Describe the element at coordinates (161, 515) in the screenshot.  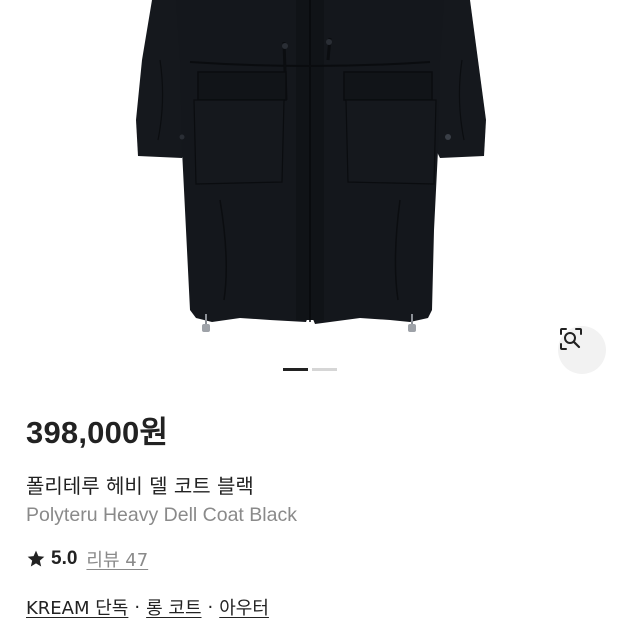
I see `product-name-english: Polyteru Heavy Dell Coat Black` at that location.